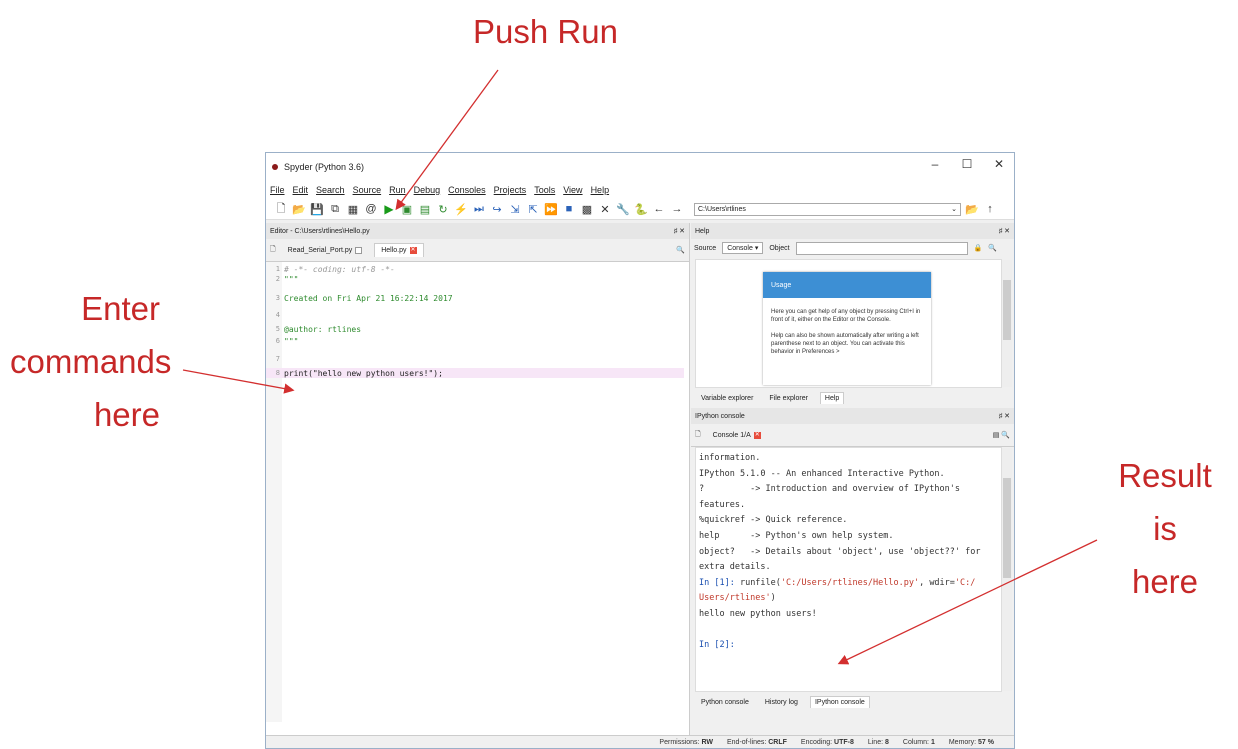  I want to click on in-prompt: In [1]:, so click(719, 582).